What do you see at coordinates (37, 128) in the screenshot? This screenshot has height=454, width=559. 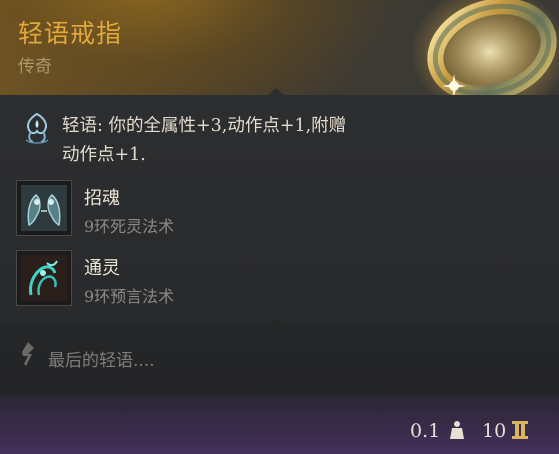 I see `whisper-passive-icon` at bounding box center [37, 128].